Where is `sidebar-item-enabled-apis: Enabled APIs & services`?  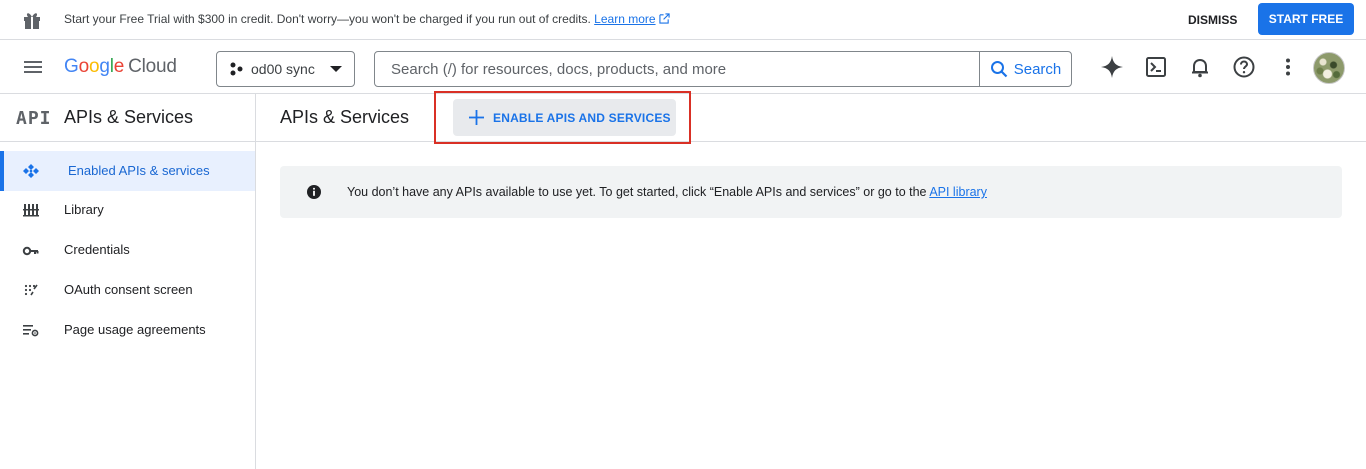
sidebar-item-enabled-apis: Enabled APIs & services is located at coordinates (127, 171).